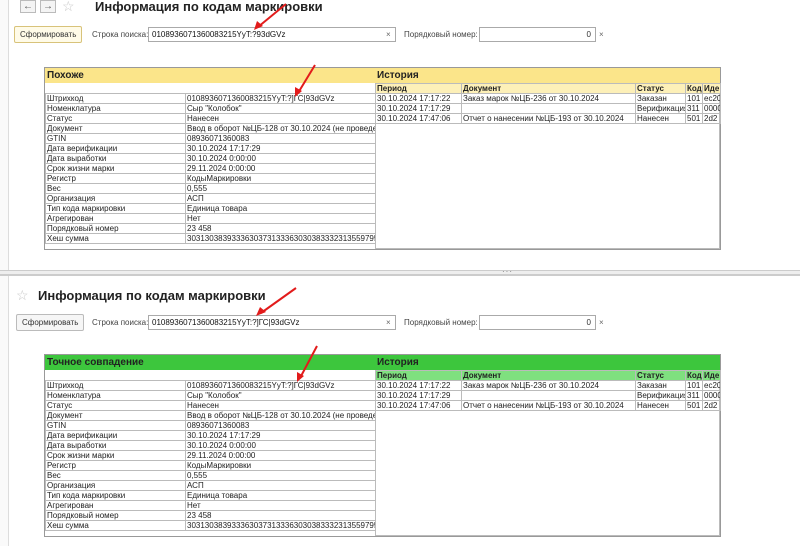 The width and height of the screenshot is (800, 546). I want to click on history-column-header: Иде, so click(711, 375).